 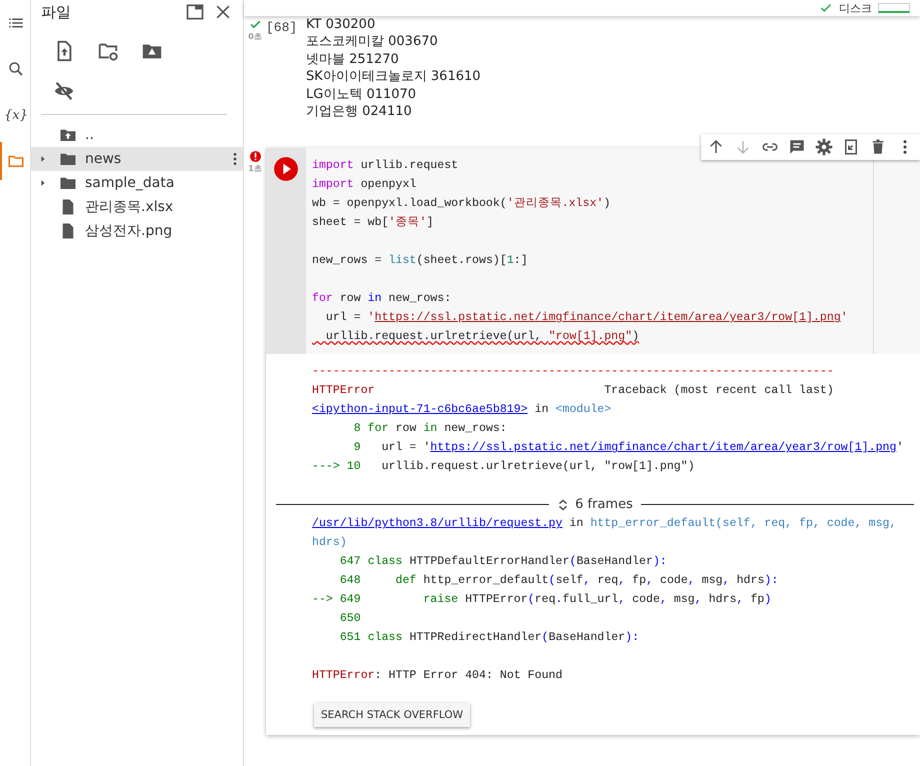 What do you see at coordinates (373, 223) in the screenshot?
I see `code-line: sheet = wb['종목']` at bounding box center [373, 223].